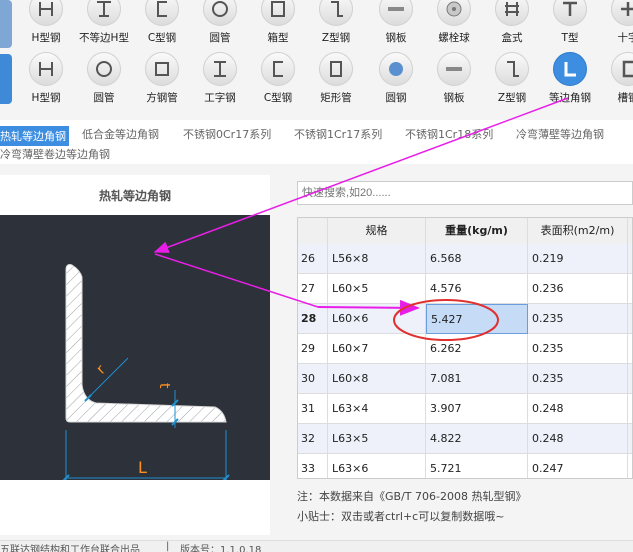 The height and width of the screenshot is (552, 633). What do you see at coordinates (412, 496) in the screenshot?
I see `data-source-note: 注：本数据来自《GB/T 706-2008 热轧型钢》` at bounding box center [412, 496].